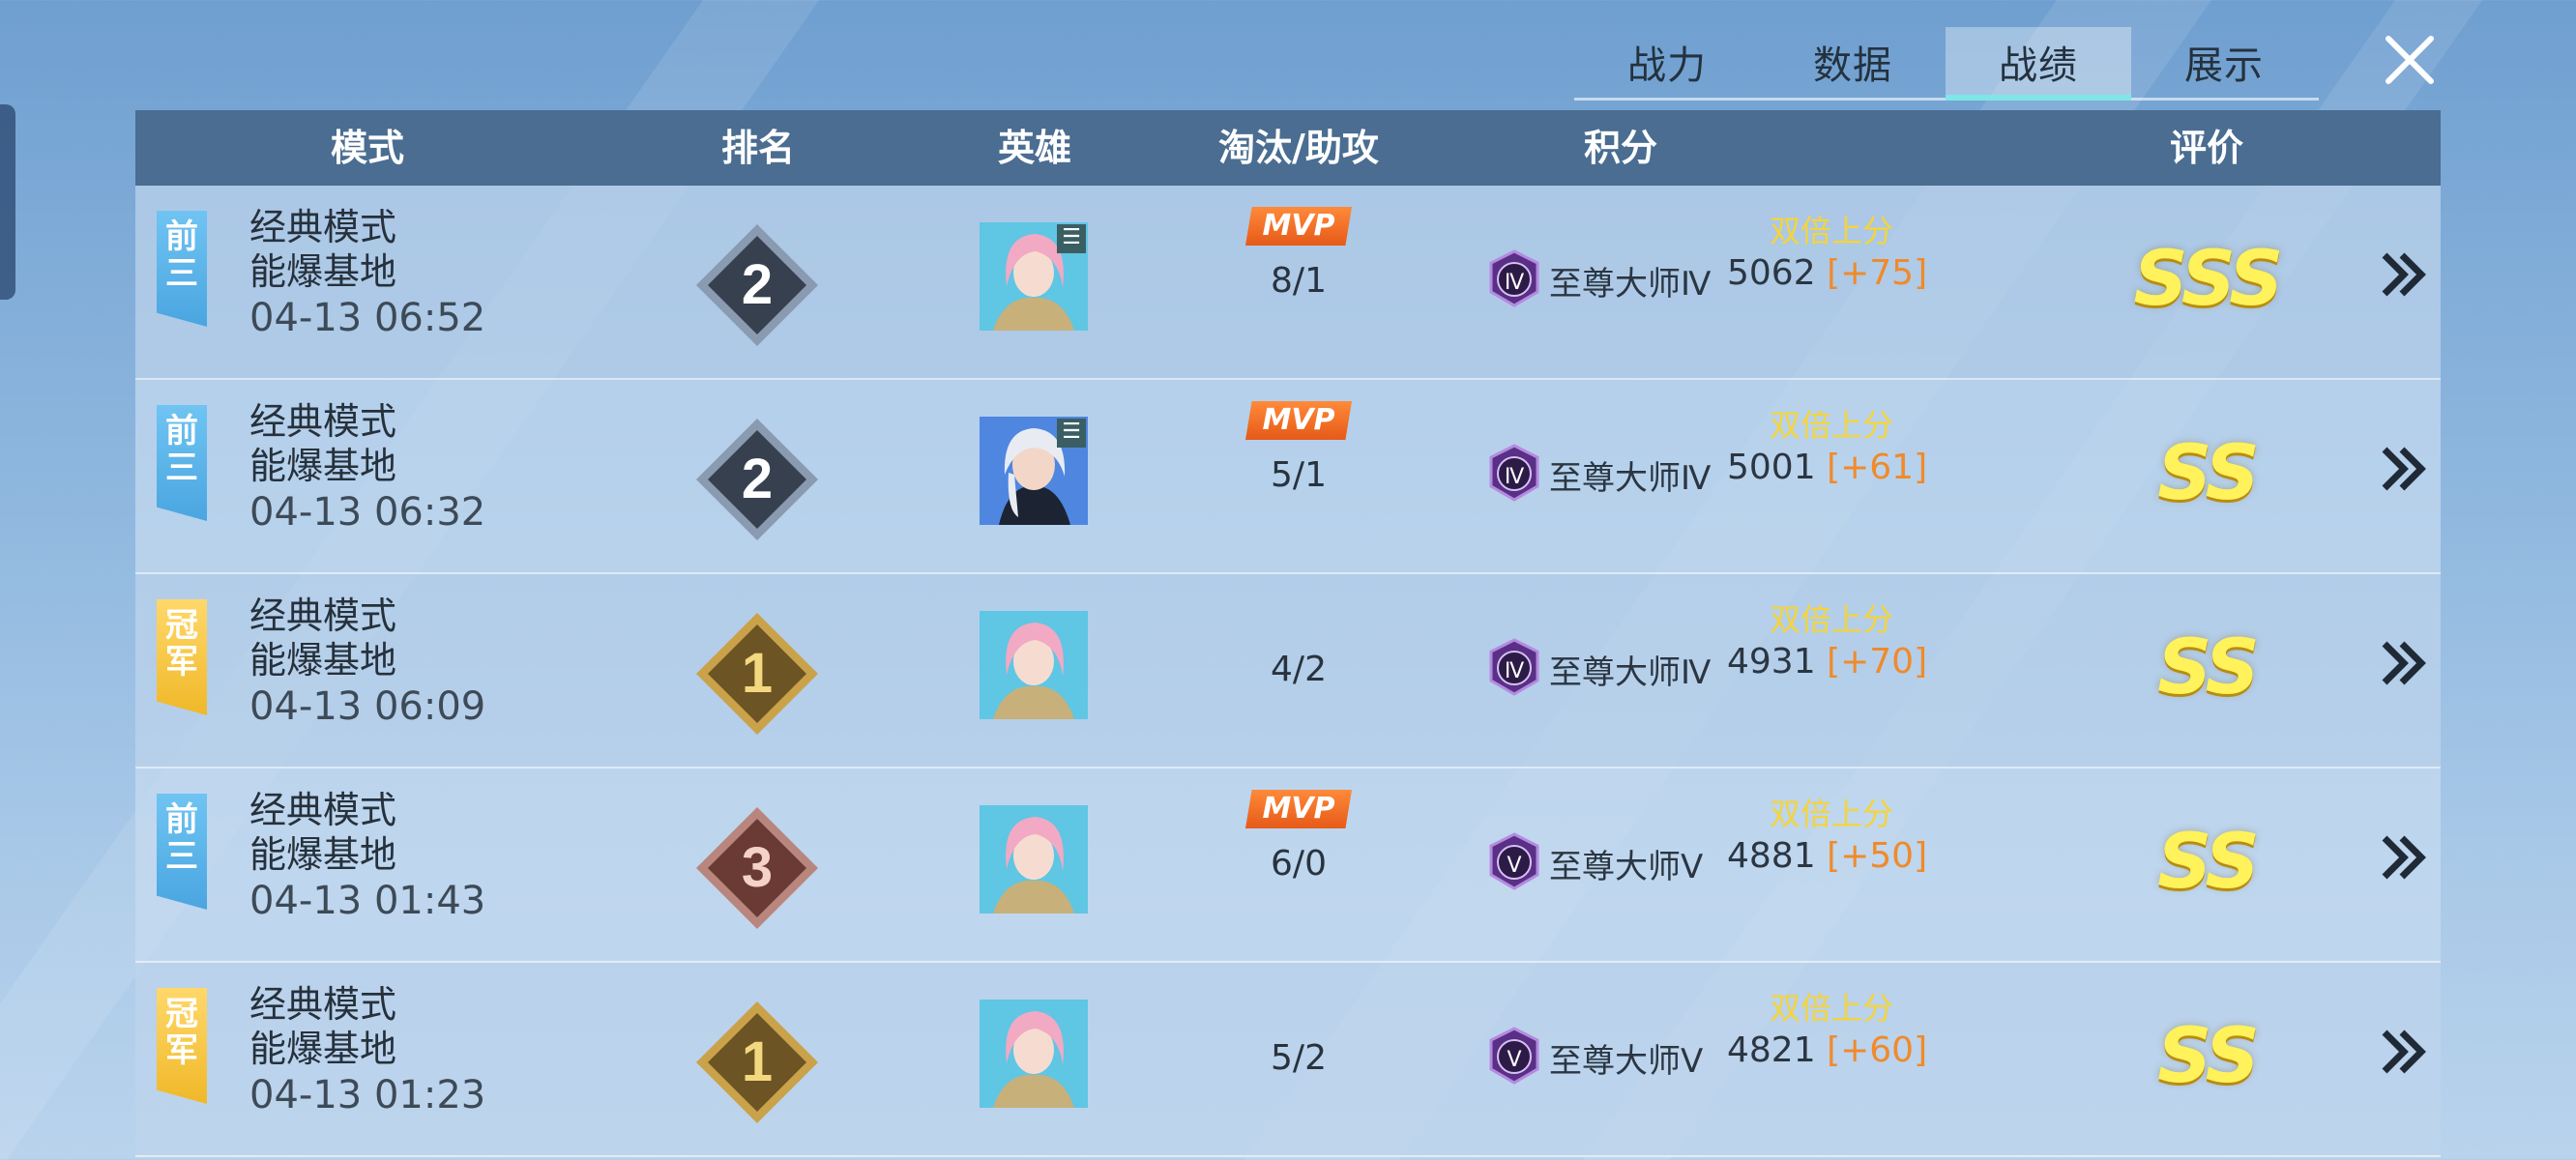 The height and width of the screenshot is (1160, 2576). Describe the element at coordinates (367, 468) in the screenshot. I see `mode-info: 经典模式 能爆基地 04-13 06:32` at that location.